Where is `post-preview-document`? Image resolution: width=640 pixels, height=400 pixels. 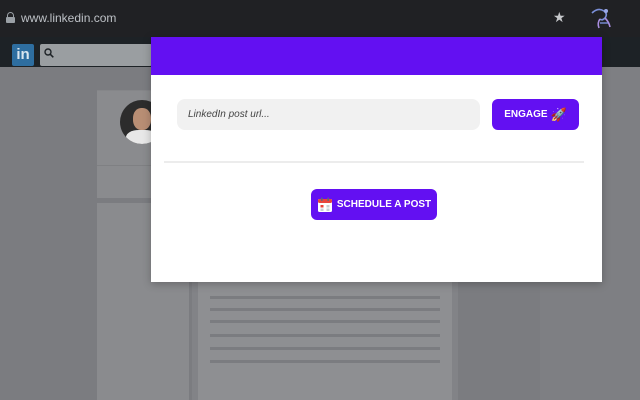
post-preview-document is located at coordinates (325, 341).